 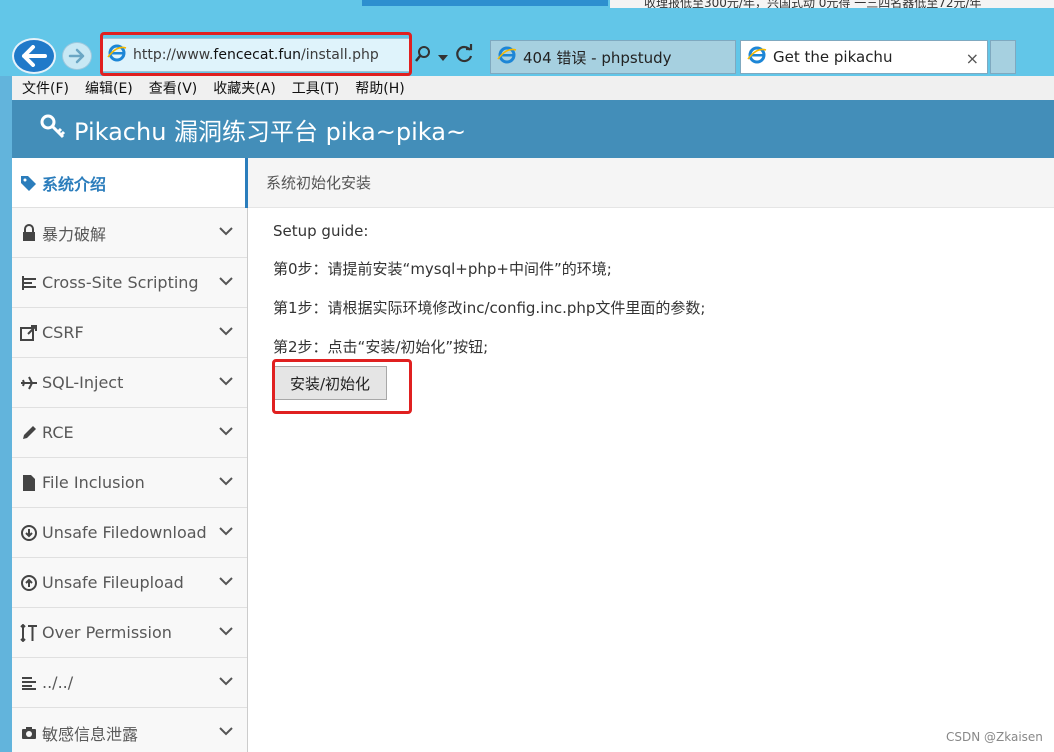 I want to click on background-window-title: 收理报低至300元/年，兴国式动 0元得 一三四名器低至72元/年, so click(x=813, y=4).